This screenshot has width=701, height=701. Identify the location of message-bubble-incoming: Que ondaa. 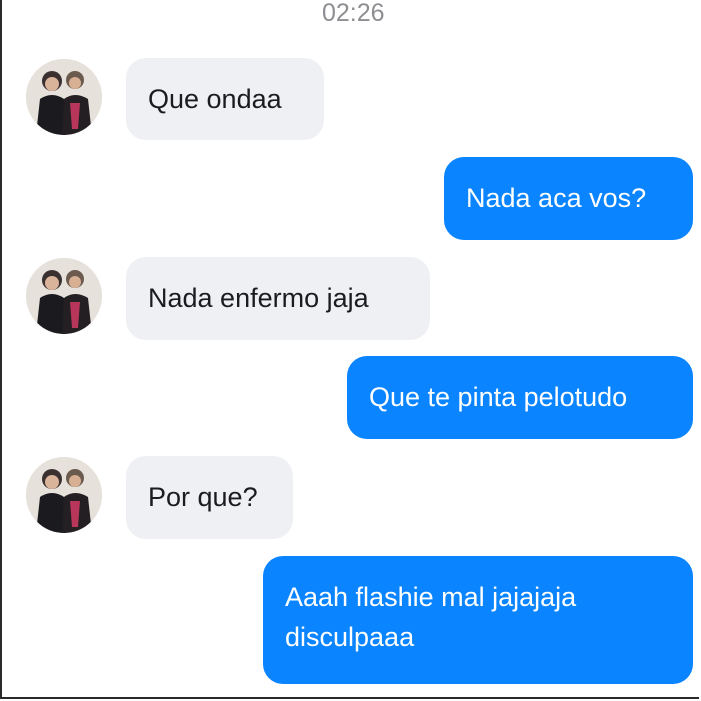
(225, 99).